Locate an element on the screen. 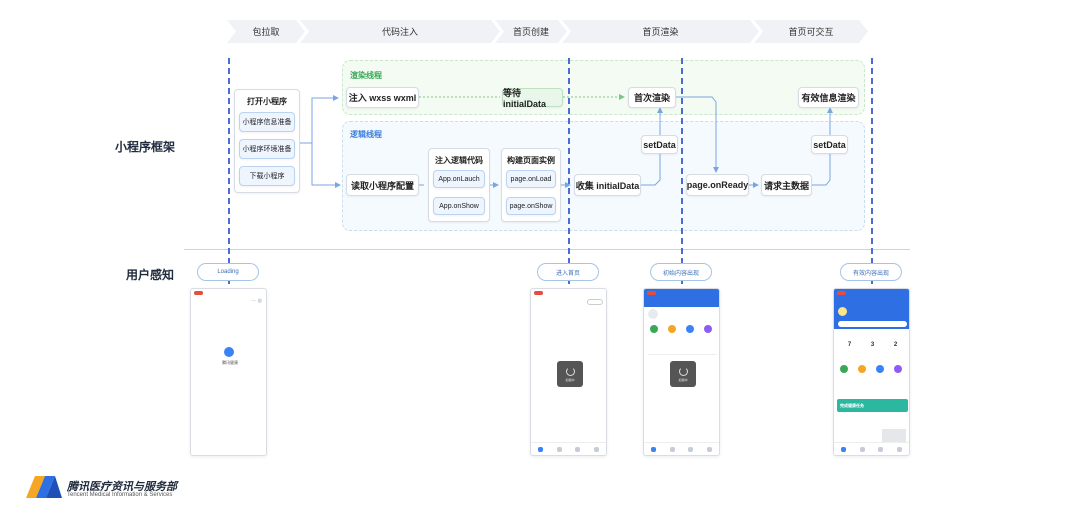 This screenshot has width=1080, height=514. promo-banner: 完成健康任务 is located at coordinates (872, 405).